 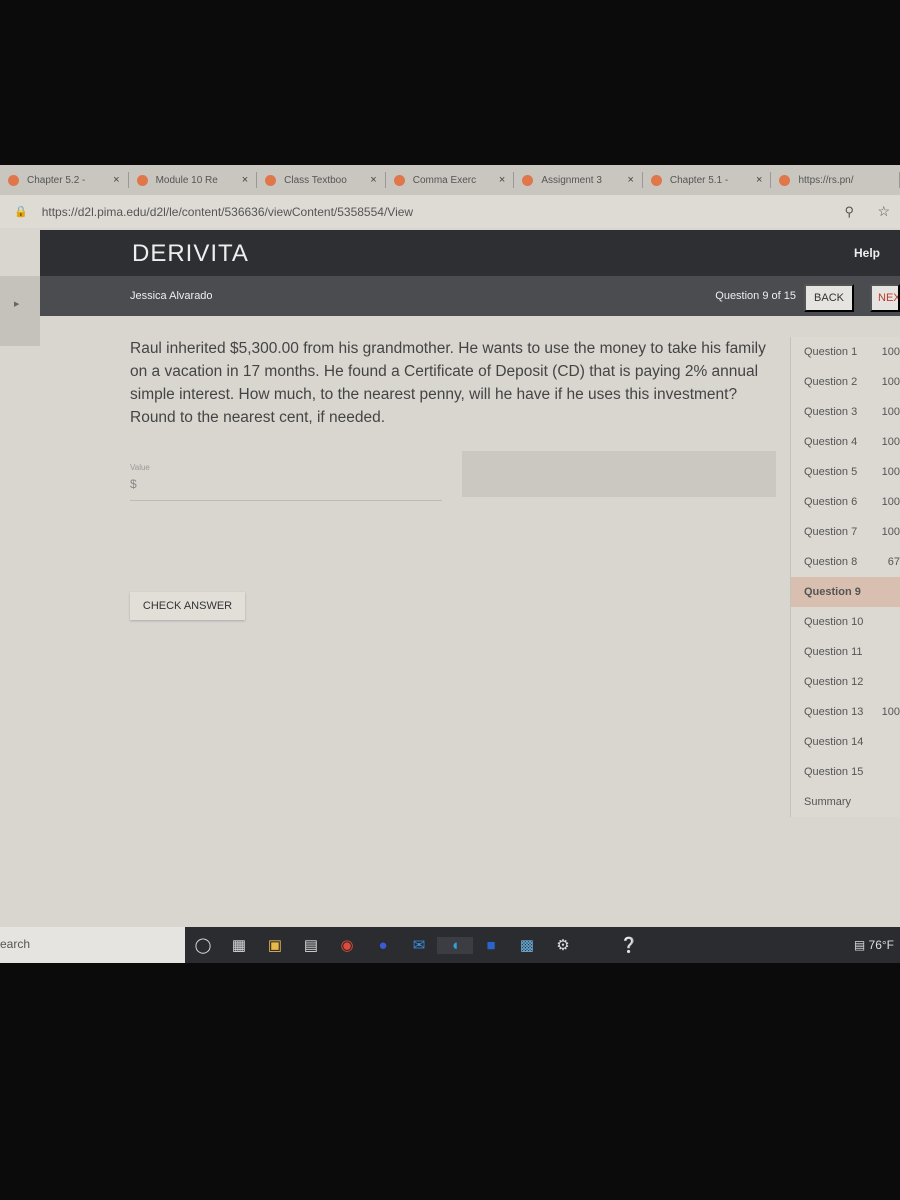 I want to click on question-nav-label: Question 11, so click(x=833, y=652).